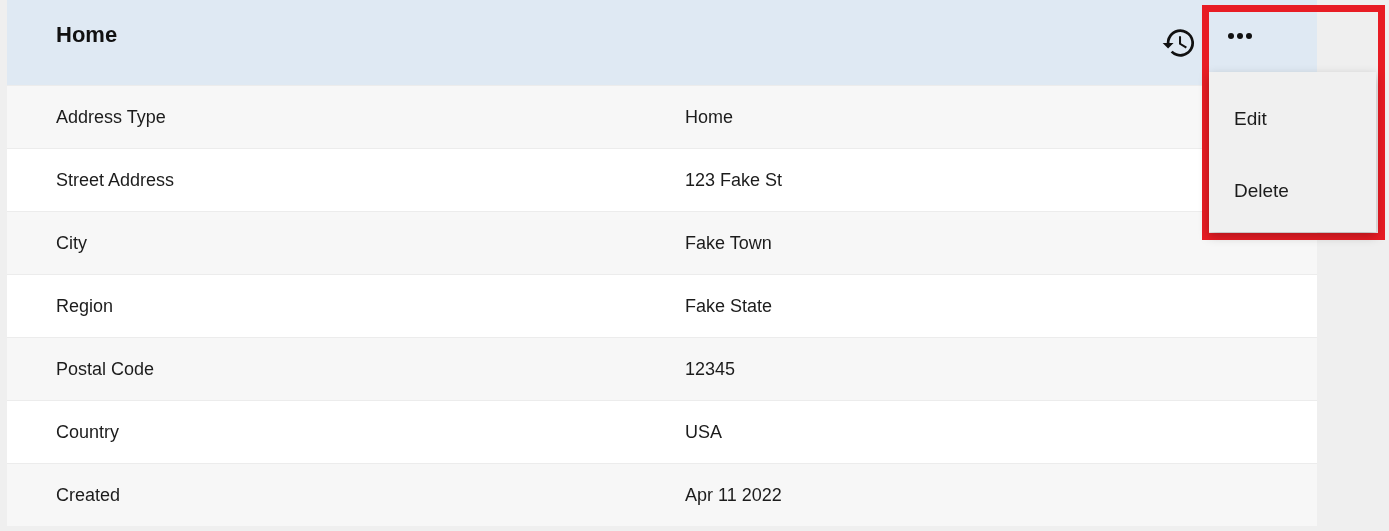 The height and width of the screenshot is (531, 1389). Describe the element at coordinates (1292, 119) in the screenshot. I see `menu-item: Edit` at that location.